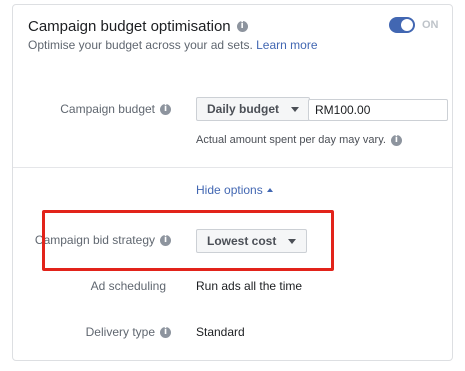 The height and width of the screenshot is (371, 465). What do you see at coordinates (120, 332) in the screenshot?
I see `delivery-type-label-text: Delivery type` at bounding box center [120, 332].